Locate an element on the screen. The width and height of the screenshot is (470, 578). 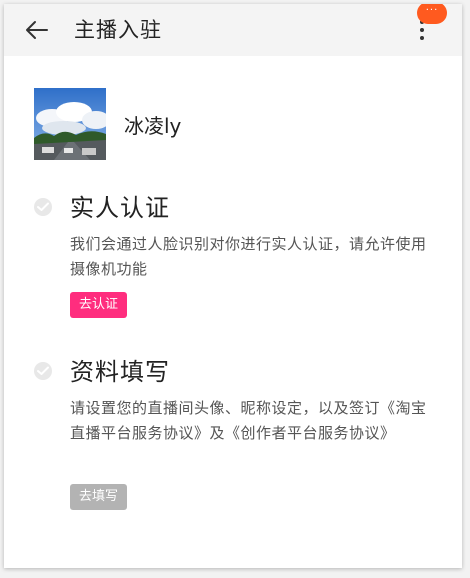
go-fill-in-button: 去填写 is located at coordinates (99, 497).